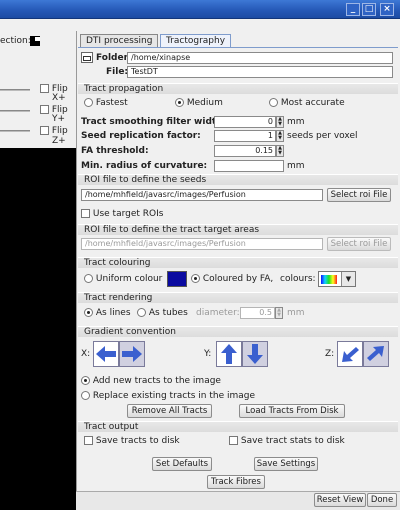 The height and width of the screenshot is (510, 400). I want to click on propagation-fastest: Fastest, so click(106, 103).